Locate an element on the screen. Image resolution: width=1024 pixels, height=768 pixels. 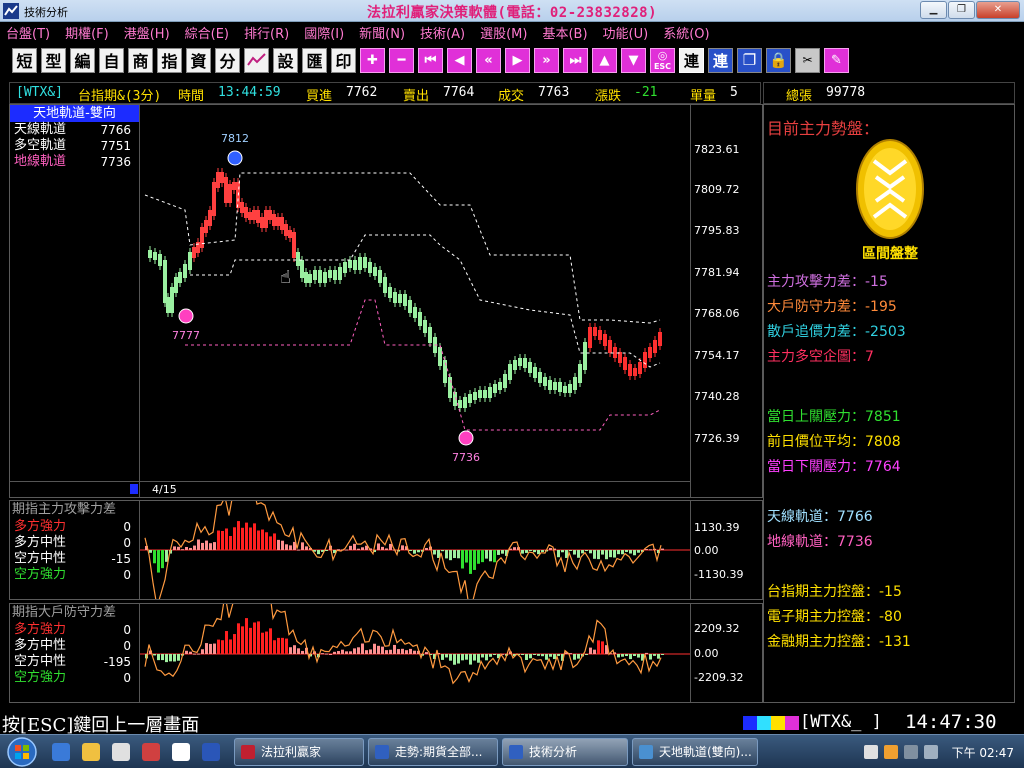
quote-symbol: [WTX&] is located at coordinates (39, 92).